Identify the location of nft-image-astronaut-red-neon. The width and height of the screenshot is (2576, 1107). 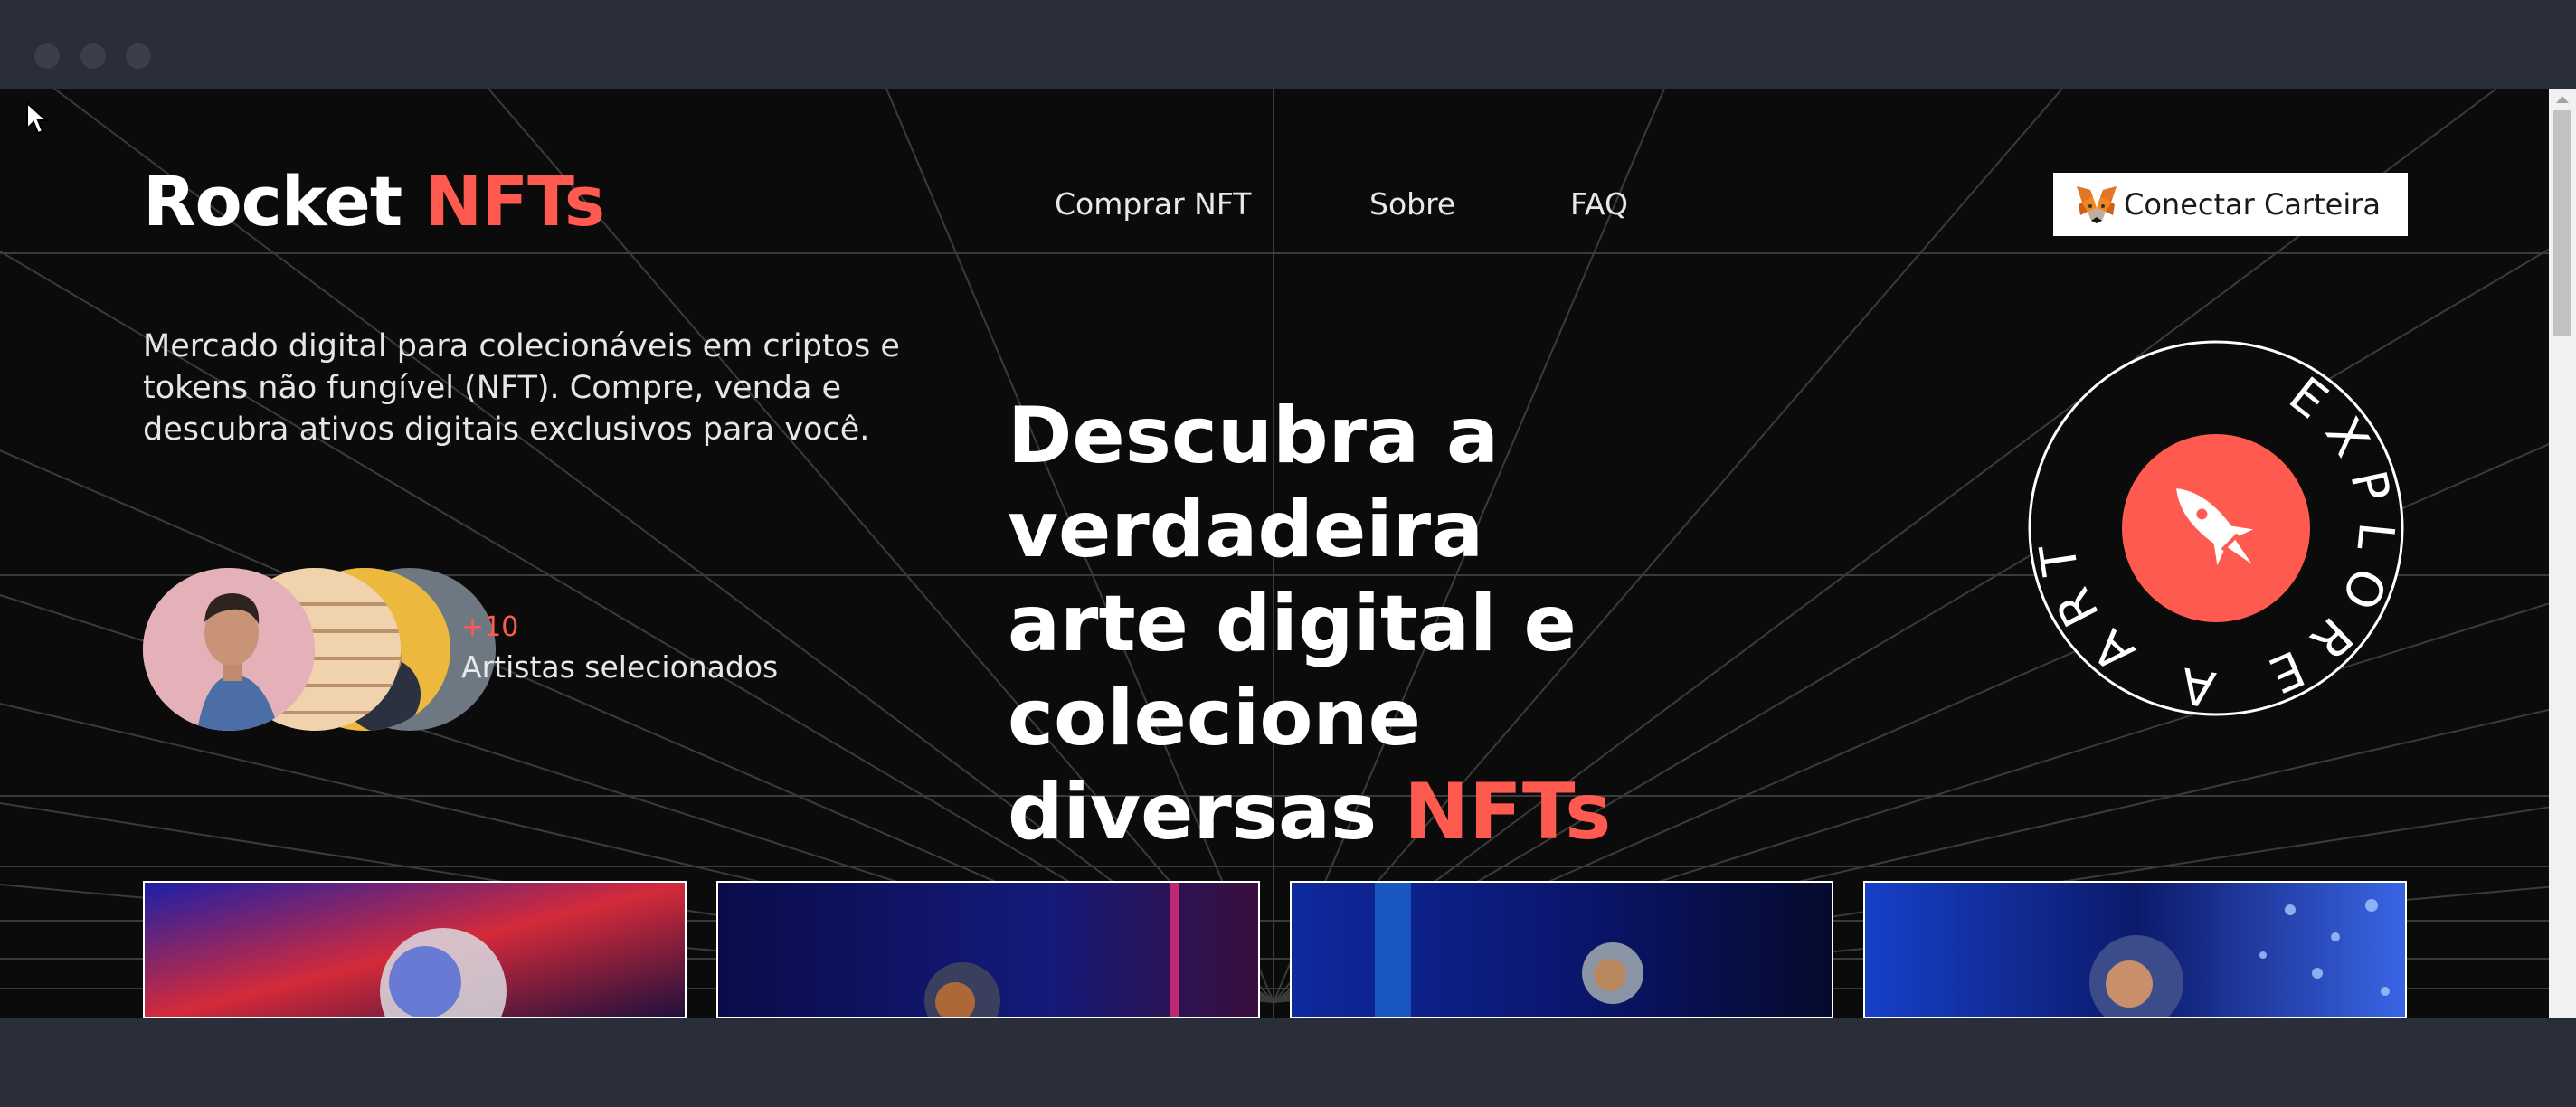
(415, 950).